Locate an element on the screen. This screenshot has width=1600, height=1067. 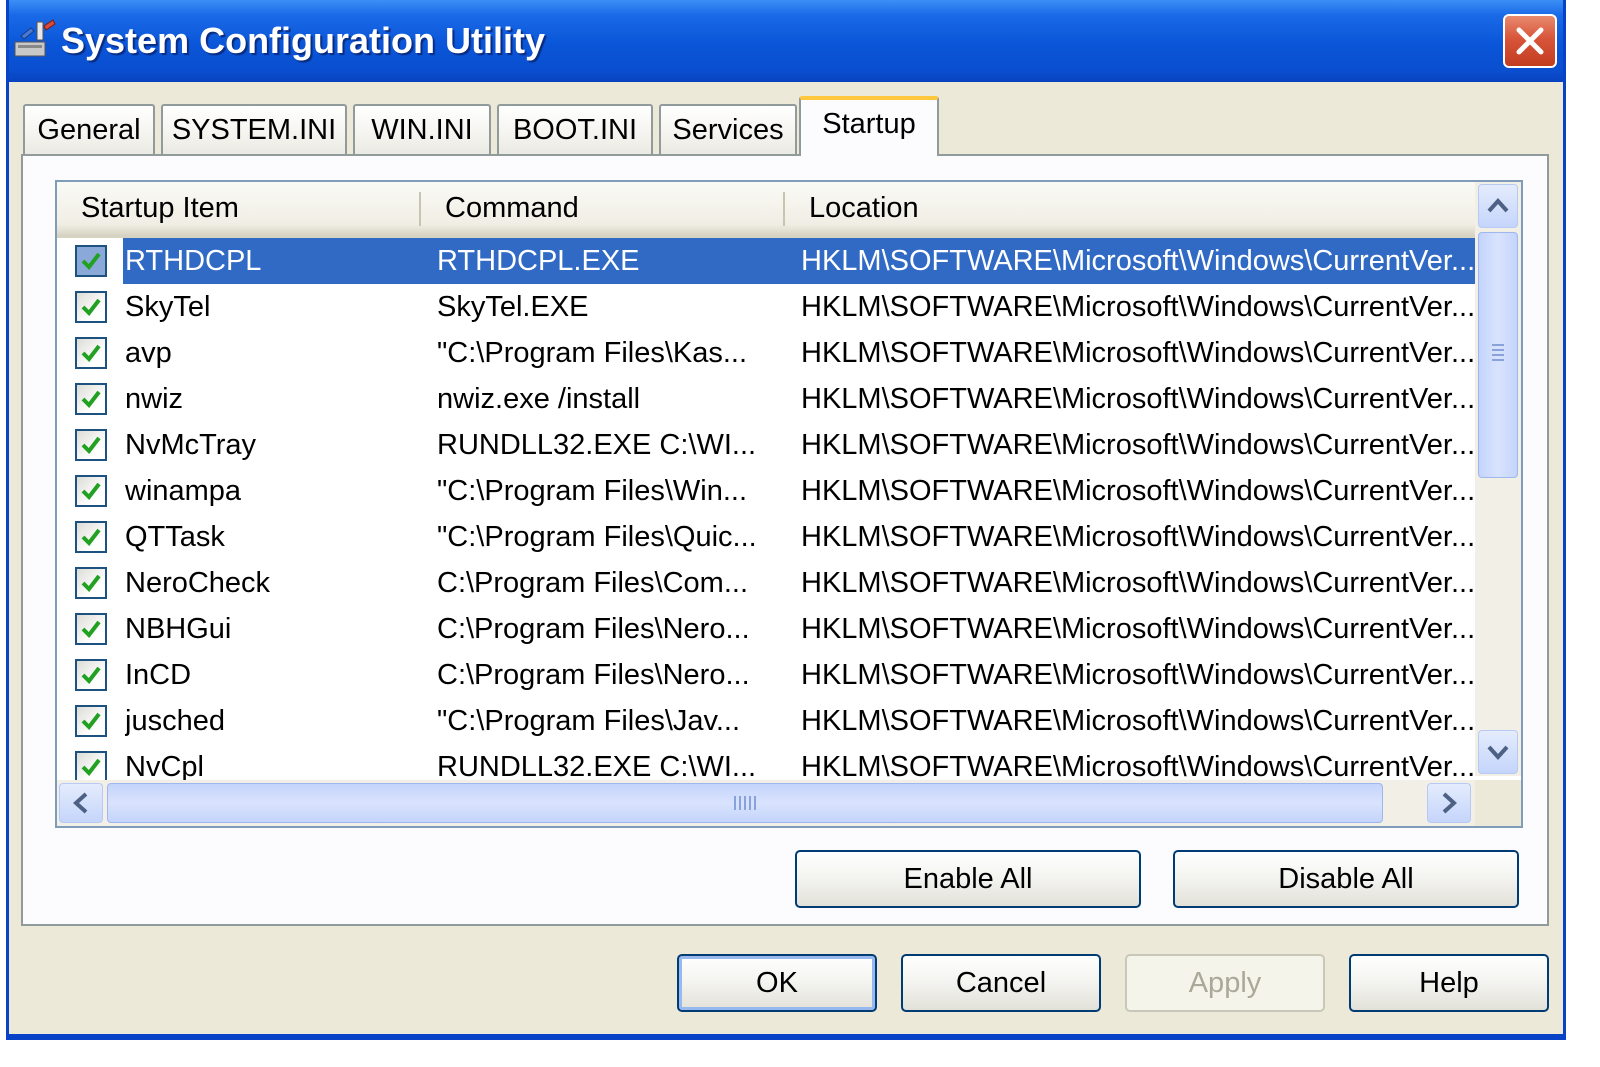
tab-general: General is located at coordinates (89, 130).